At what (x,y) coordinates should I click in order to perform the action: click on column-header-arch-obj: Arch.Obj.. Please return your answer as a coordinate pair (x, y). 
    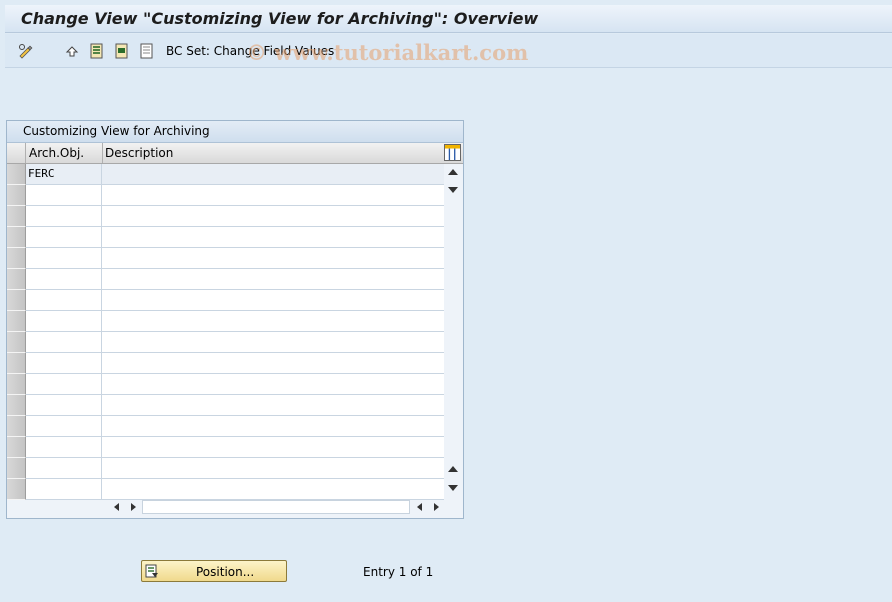
    Looking at the image, I should click on (56, 153).